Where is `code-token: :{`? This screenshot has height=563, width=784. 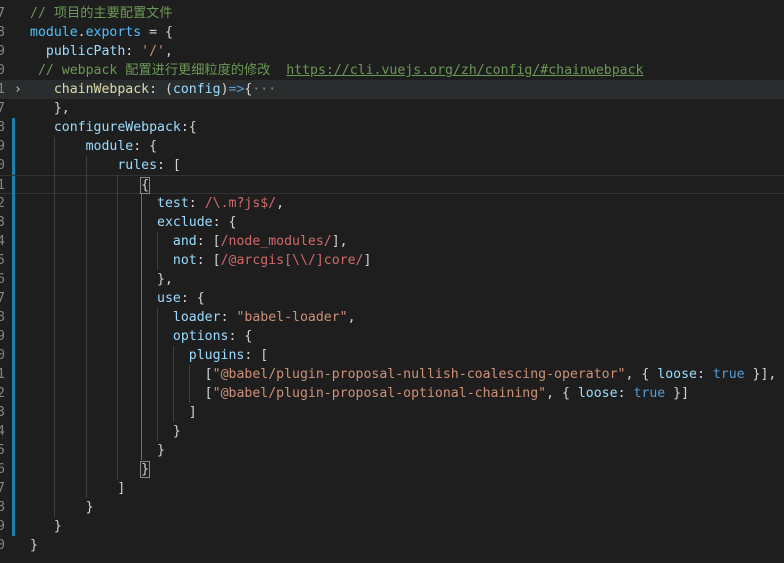 code-token: :{ is located at coordinates (188, 127).